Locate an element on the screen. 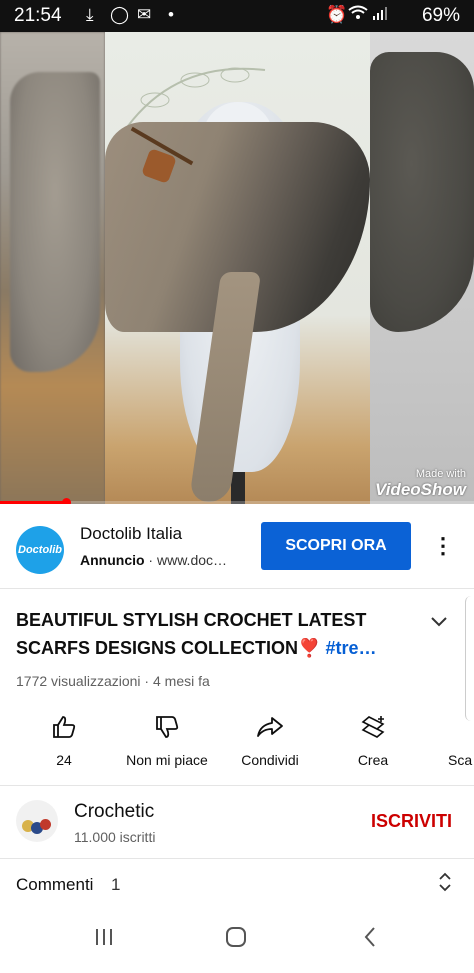  action-bar: 24 Non mi piace Condividi Crea Sca is located at coordinates (237, 744).